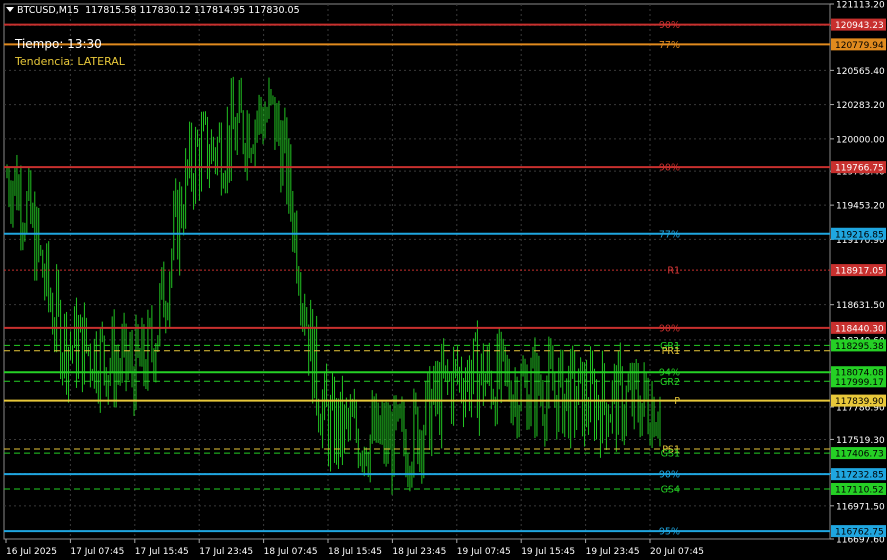 This screenshot has height=560, width=887. I want to click on price-tick-label: 120000.00, so click(860, 140).